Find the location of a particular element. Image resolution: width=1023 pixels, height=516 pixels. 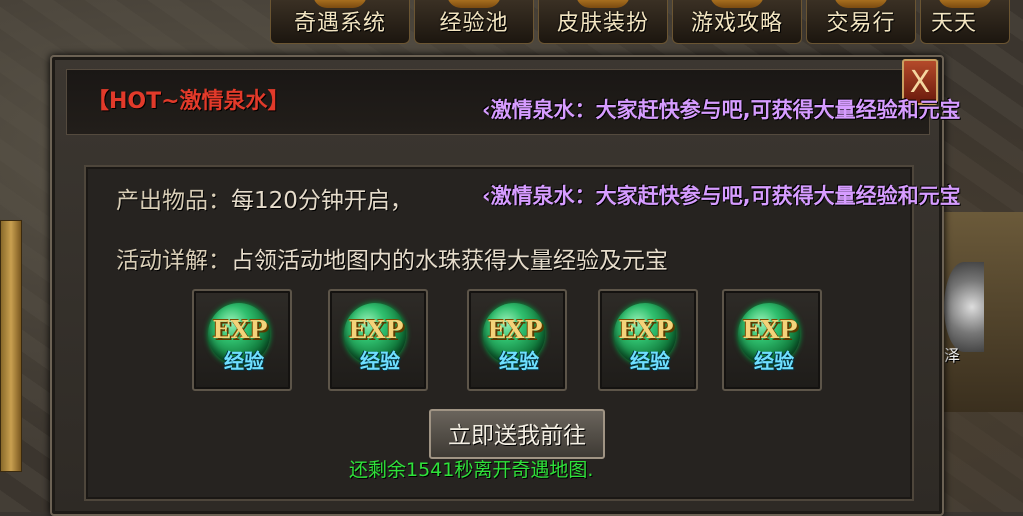

output-text: 每120分钟开启， is located at coordinates (322, 201).